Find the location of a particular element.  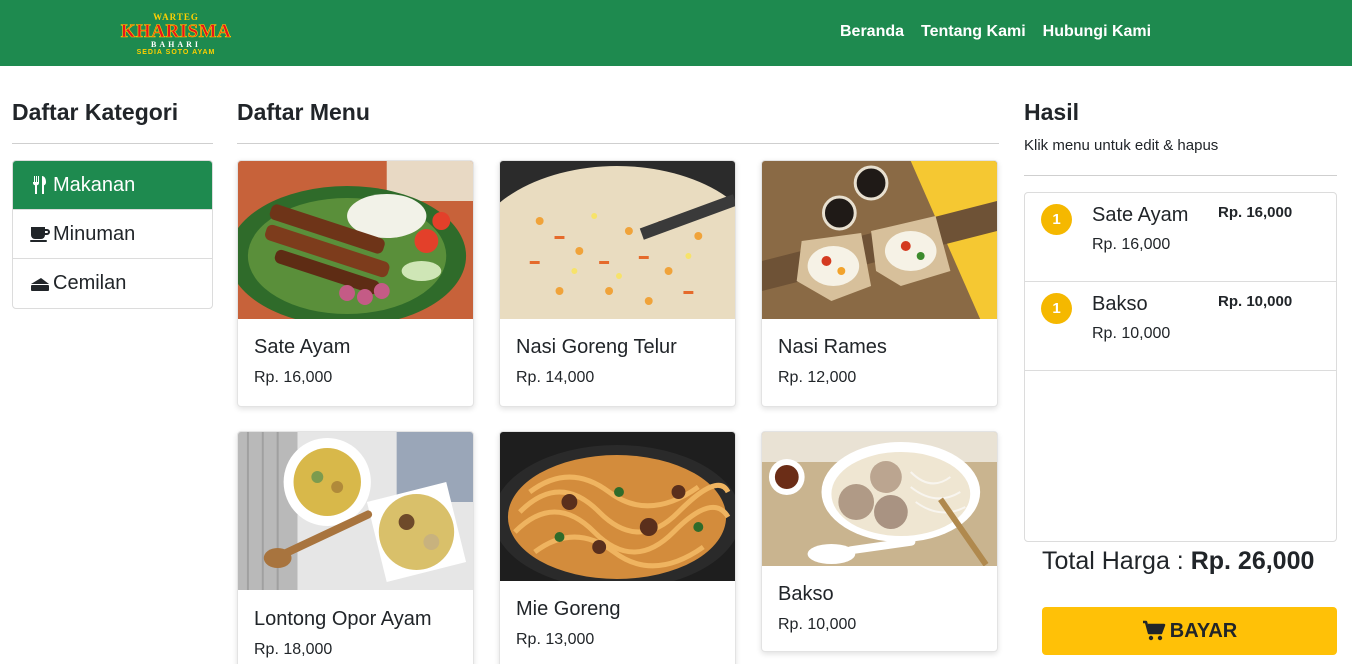

order-item: 1 Sate Ayam Rp. 16,000 Rp. 16,000 is located at coordinates (1180, 237).